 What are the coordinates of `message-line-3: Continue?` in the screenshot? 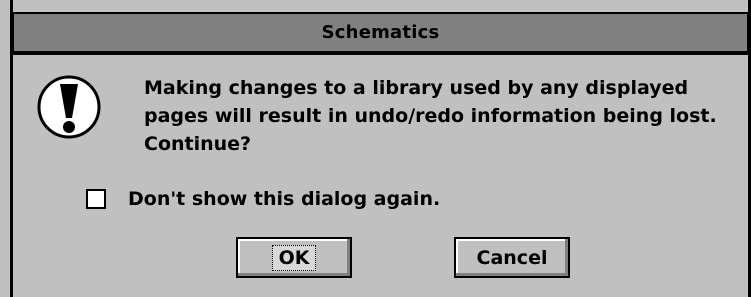 It's located at (198, 144).